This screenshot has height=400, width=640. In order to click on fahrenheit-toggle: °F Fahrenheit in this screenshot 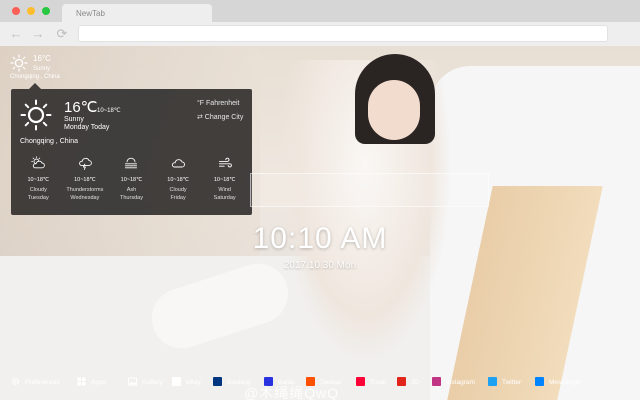, I will do `click(218, 103)`.